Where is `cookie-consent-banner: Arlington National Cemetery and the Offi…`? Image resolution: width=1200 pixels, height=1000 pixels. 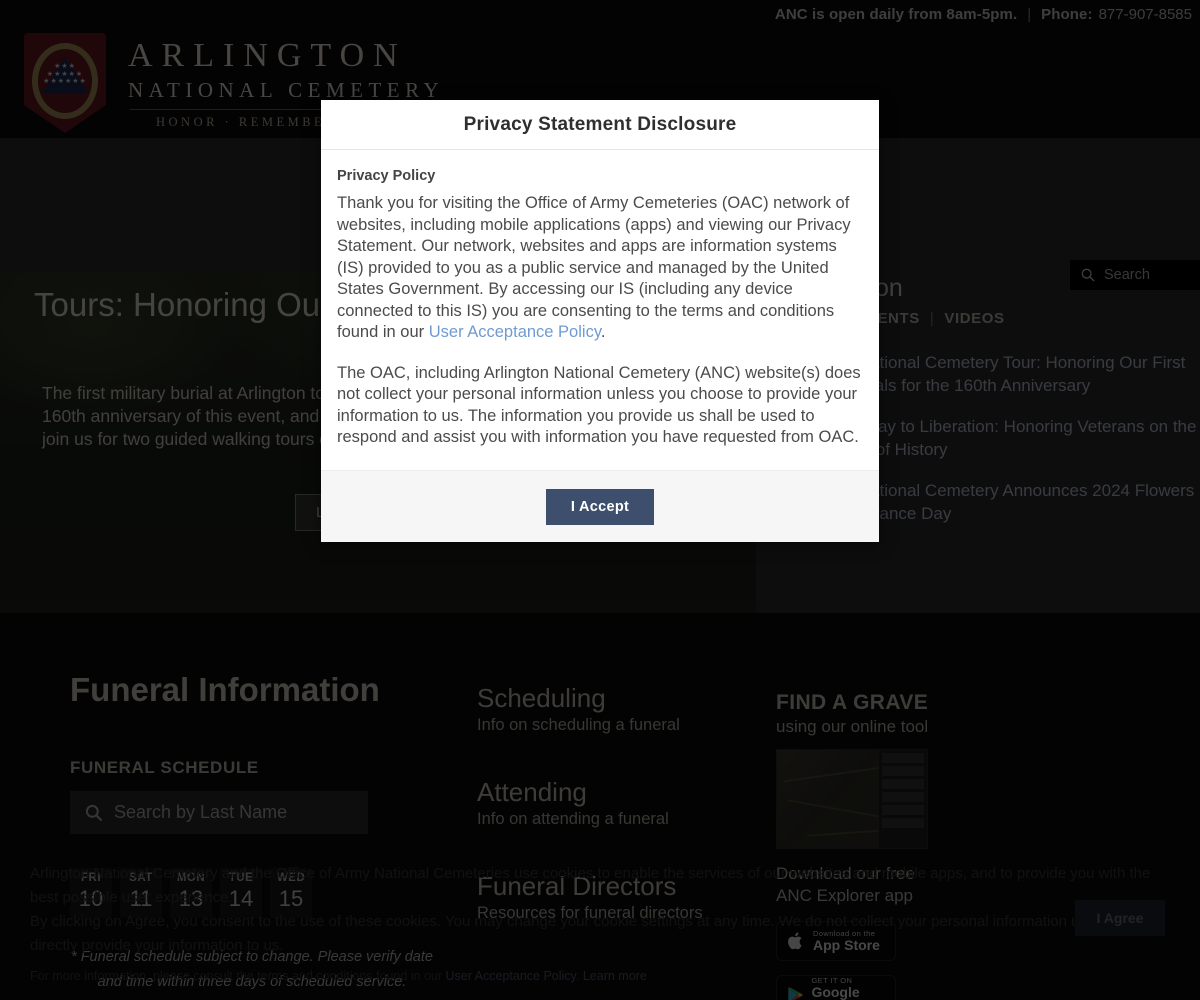 cookie-consent-banner: Arlington National Cemetery and the Offi… is located at coordinates (600, 923).